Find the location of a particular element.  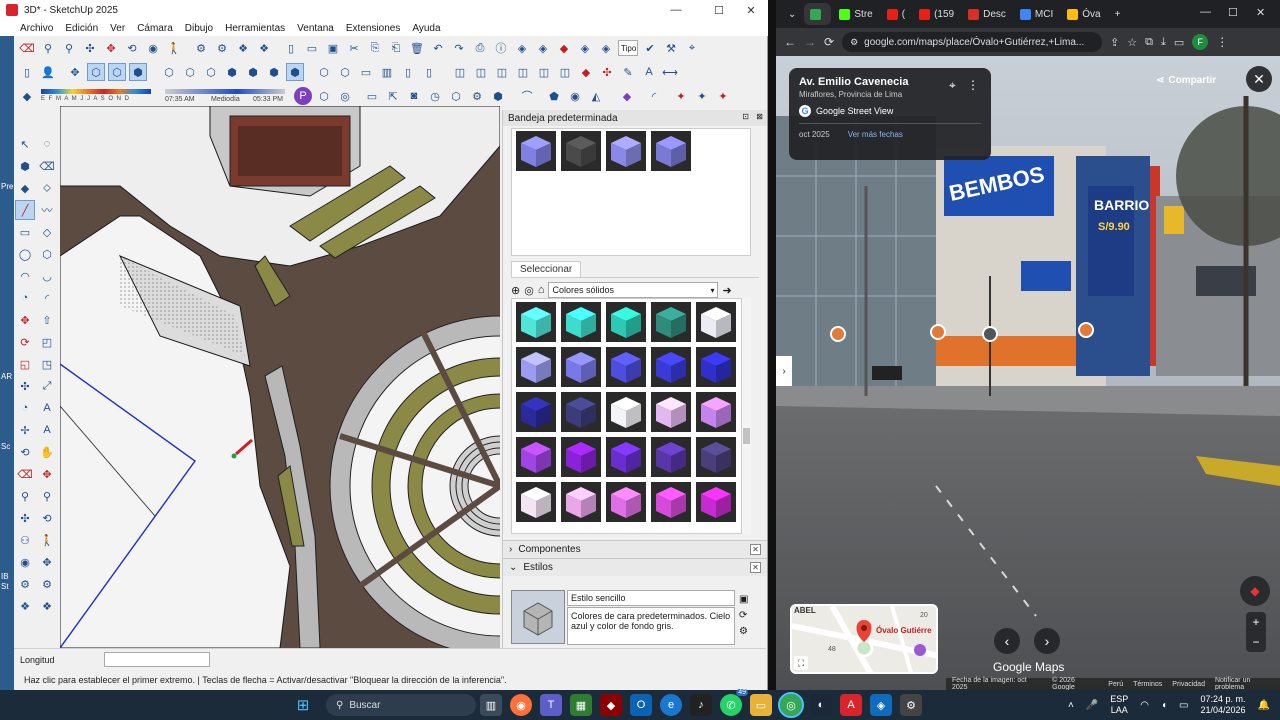

more-dates-link: Ver más fechas is located at coordinates (875, 134).